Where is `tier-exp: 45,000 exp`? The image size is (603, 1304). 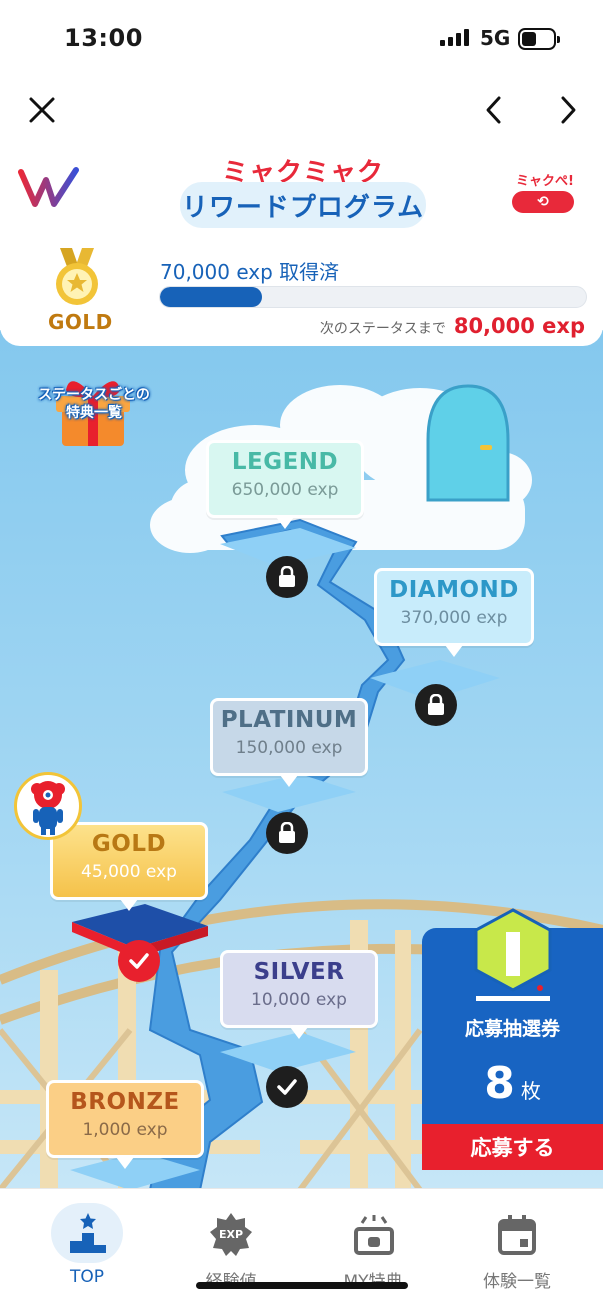
tier-exp: 45,000 exp is located at coordinates (129, 872).